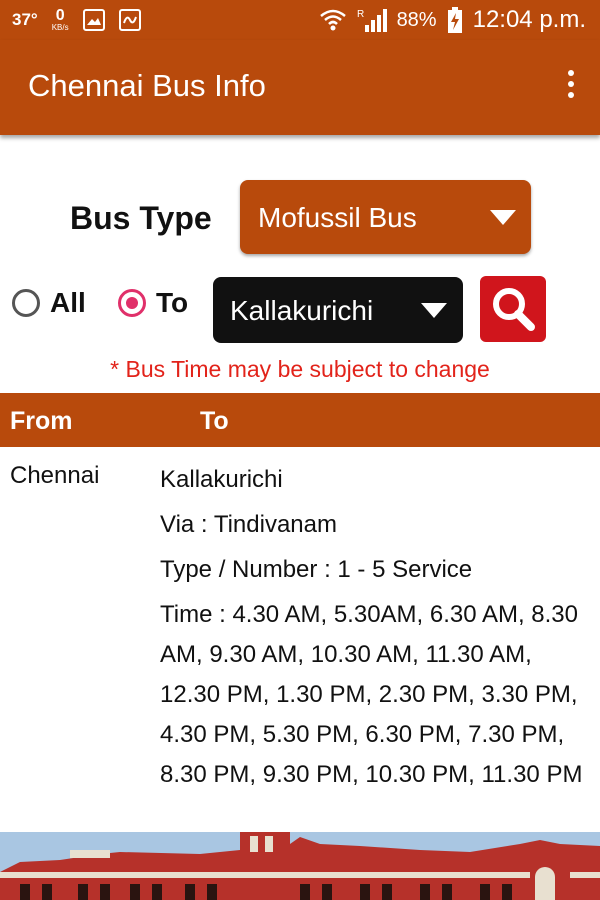 Image resolution: width=600 pixels, height=900 pixels. Describe the element at coordinates (300, 87) in the screenshot. I see `app-bar: Chennai Bus Info` at that location.